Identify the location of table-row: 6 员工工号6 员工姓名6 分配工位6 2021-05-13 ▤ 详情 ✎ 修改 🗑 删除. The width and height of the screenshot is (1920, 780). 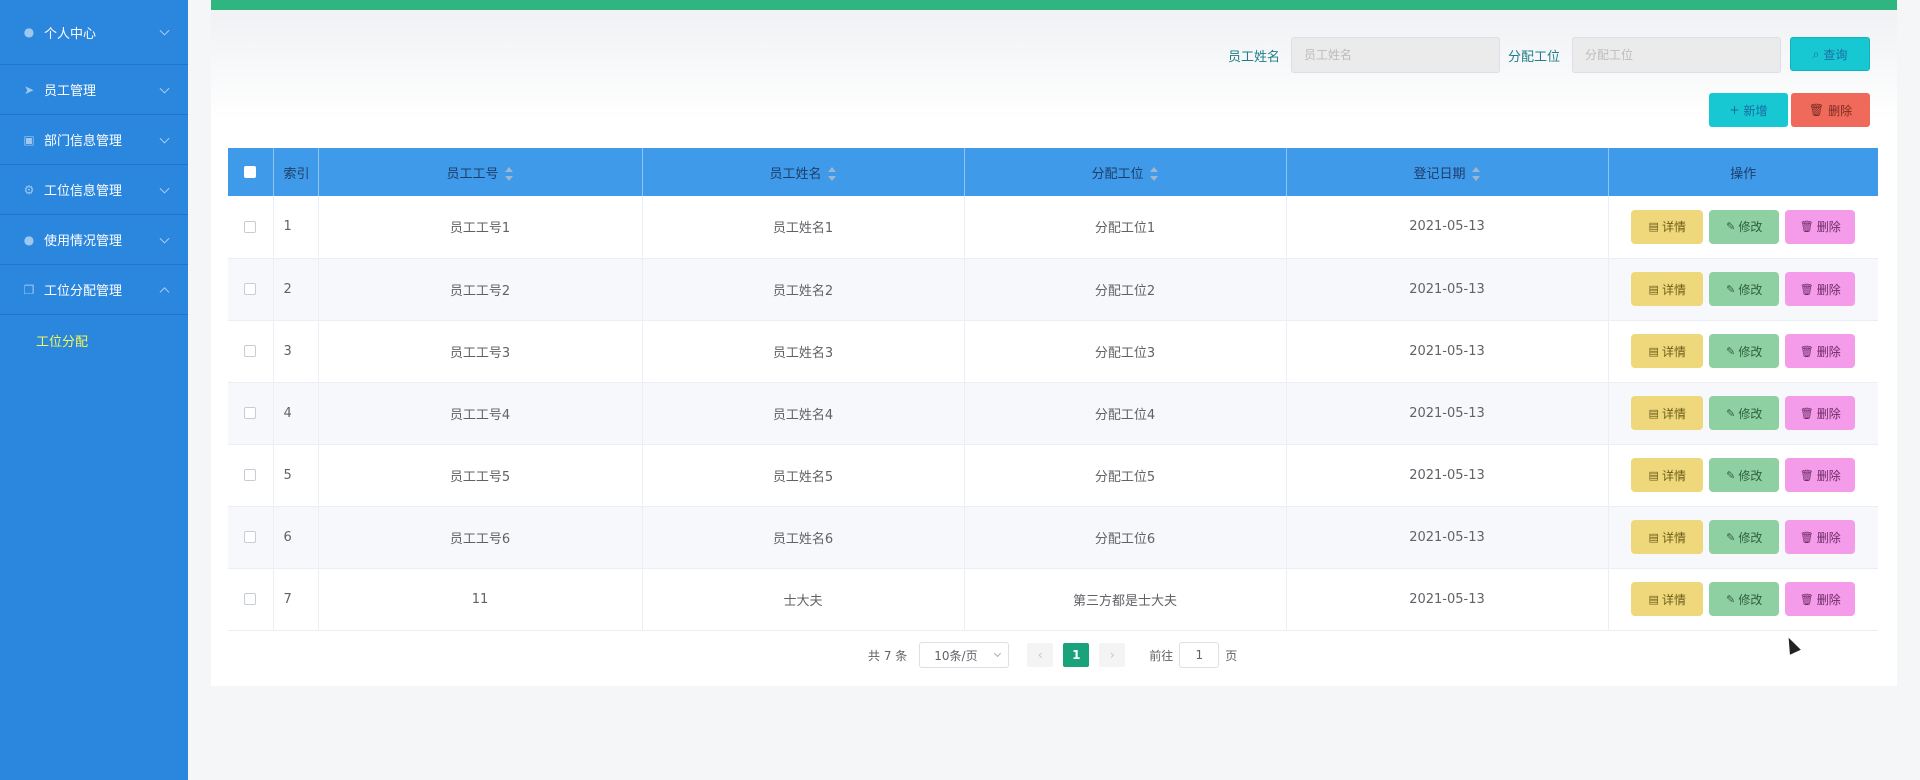
(1053, 537).